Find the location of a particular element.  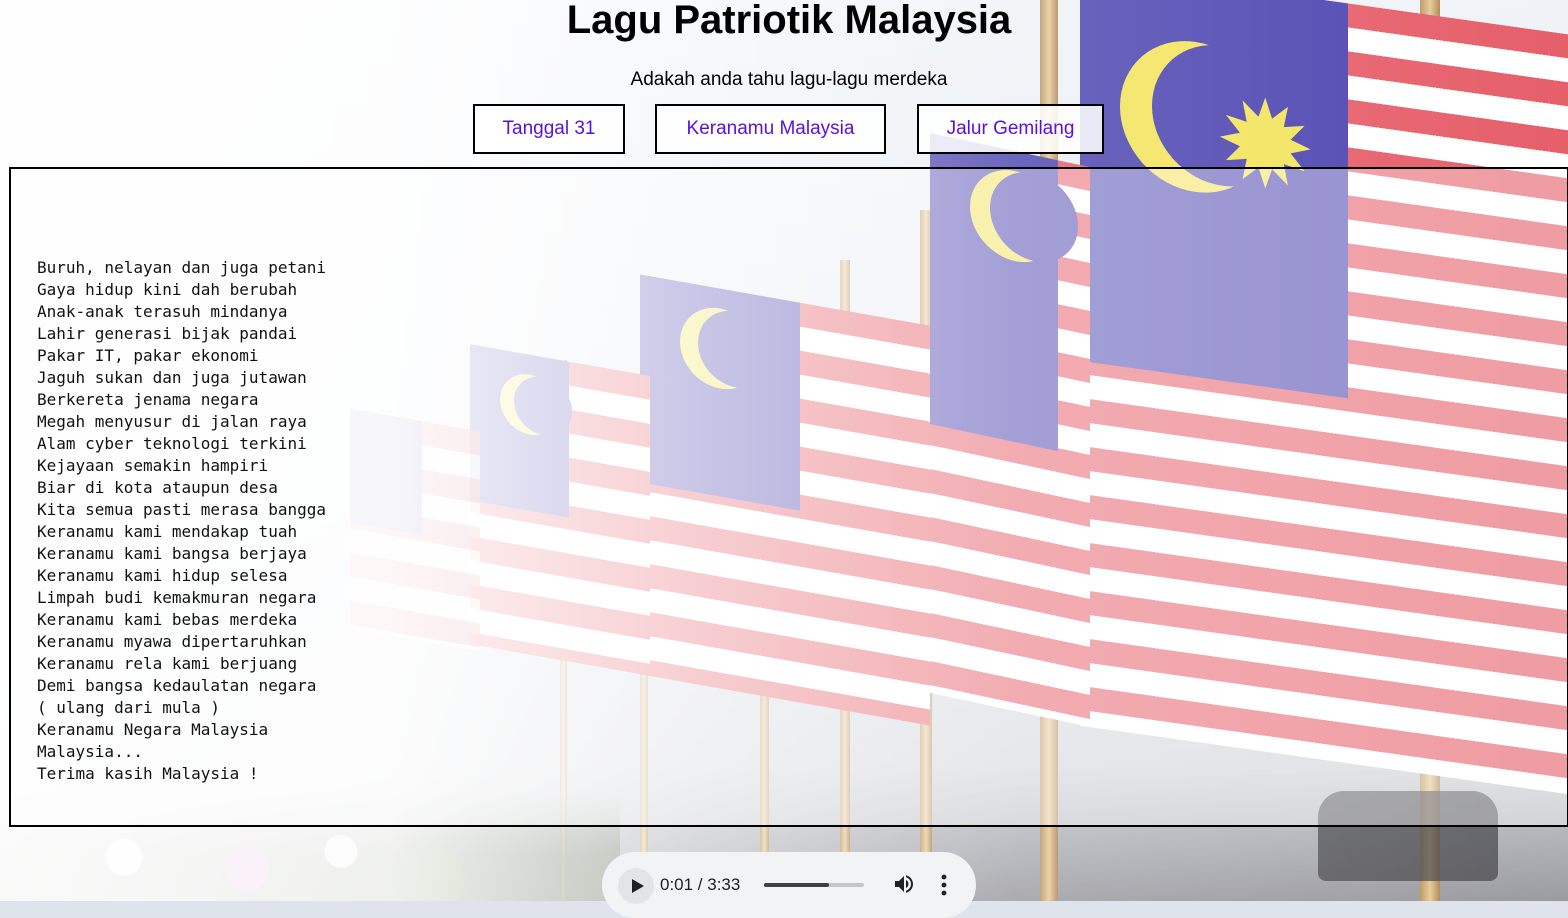

lyric-line: Megah menyusur di jalan raya is located at coordinates (172, 421).